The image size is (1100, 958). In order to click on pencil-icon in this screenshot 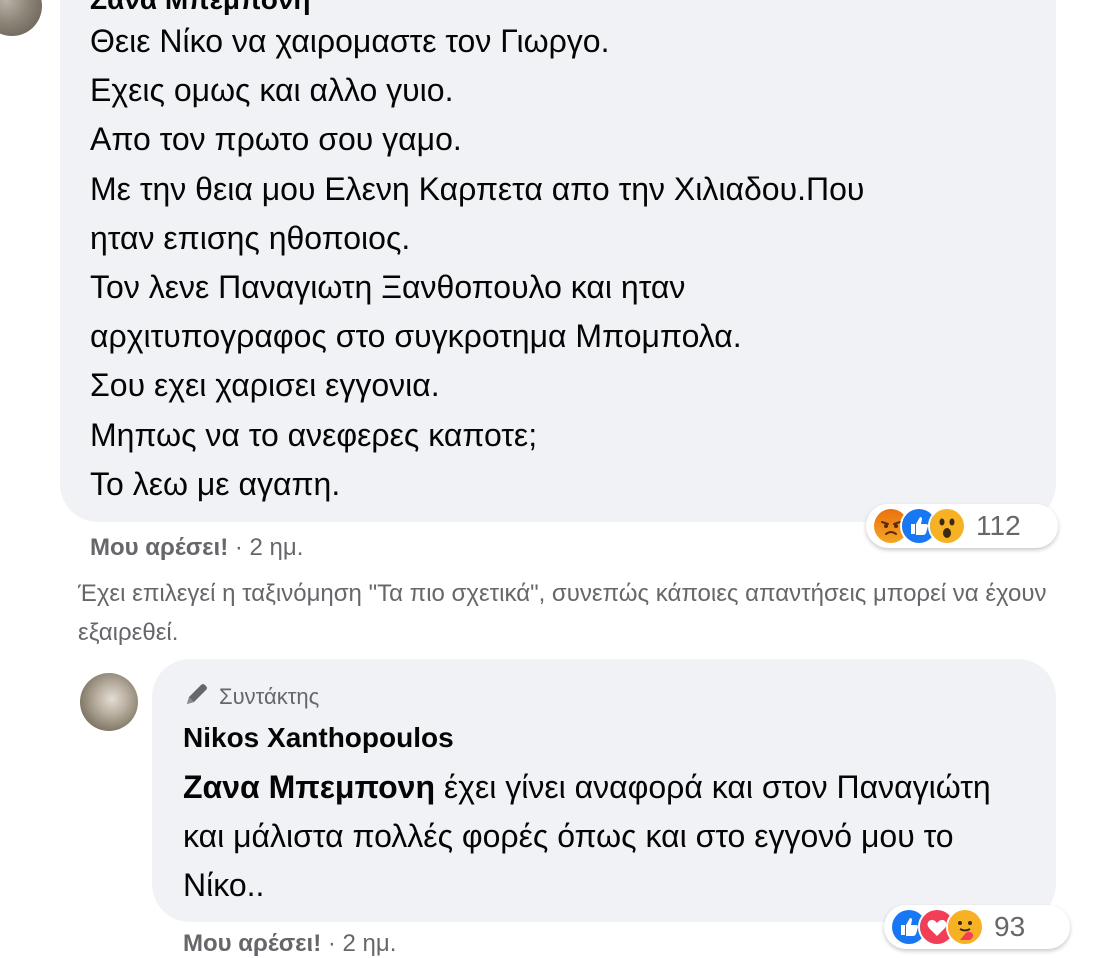, I will do `click(197, 696)`.